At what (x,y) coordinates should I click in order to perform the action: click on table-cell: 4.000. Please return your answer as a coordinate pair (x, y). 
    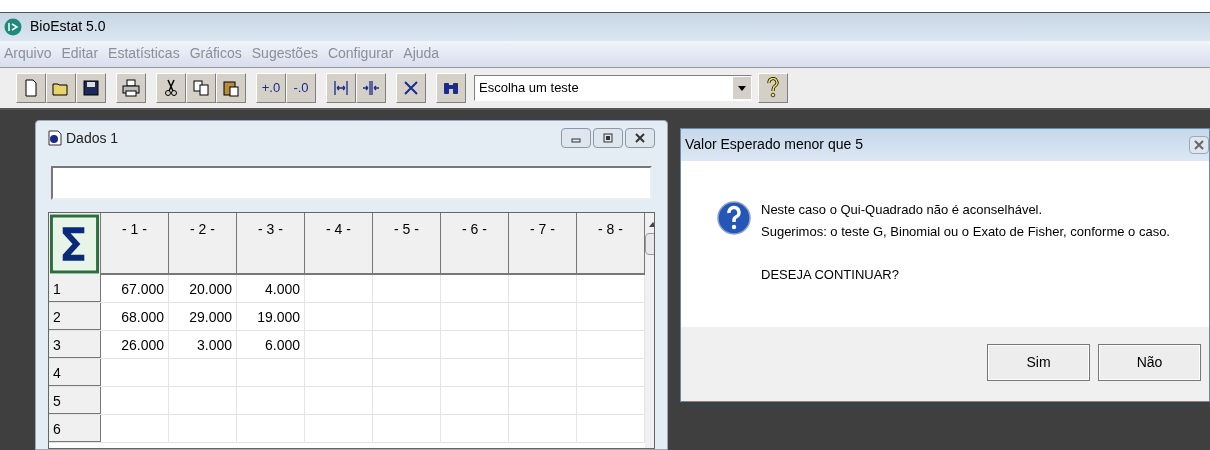
    Looking at the image, I should click on (271, 288).